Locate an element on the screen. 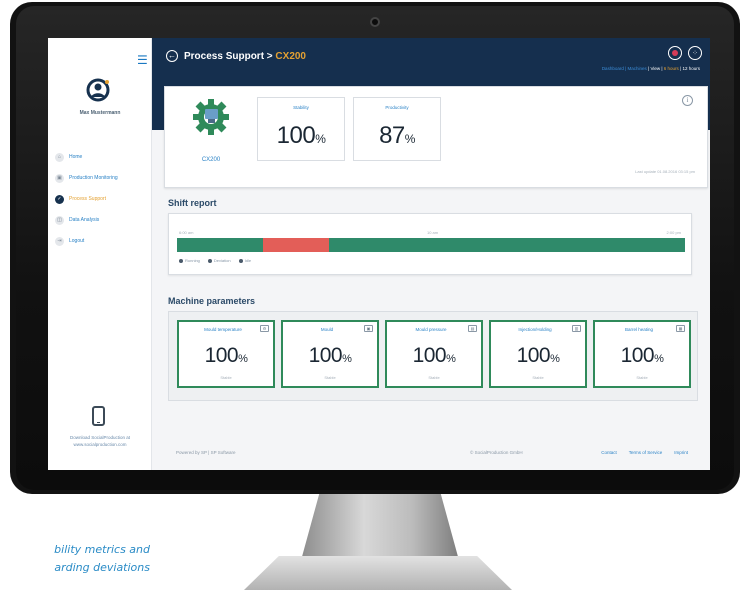 The image size is (750, 590). kpi-stability: Stability 100% is located at coordinates (301, 129).